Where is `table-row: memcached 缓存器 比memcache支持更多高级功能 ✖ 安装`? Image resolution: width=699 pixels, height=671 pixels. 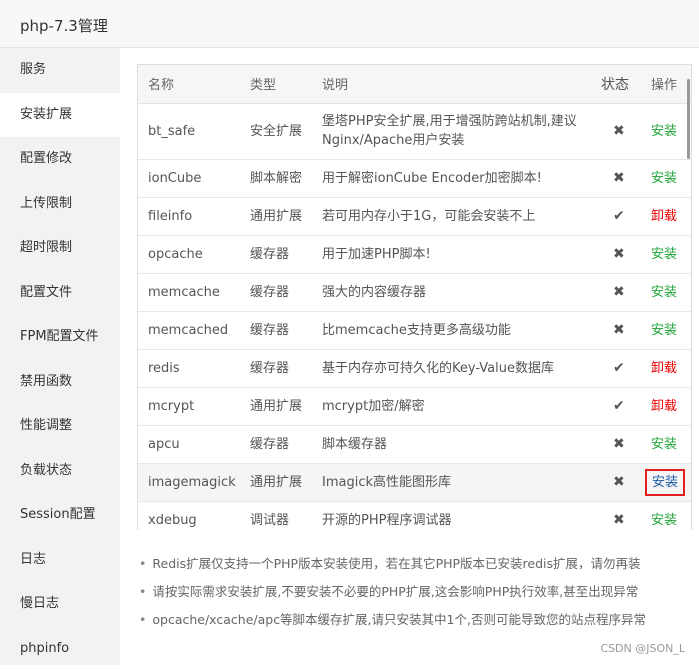
table-row: memcached 缓存器 比memcache支持更多高级功能 ✖ 安装 is located at coordinates (414, 330).